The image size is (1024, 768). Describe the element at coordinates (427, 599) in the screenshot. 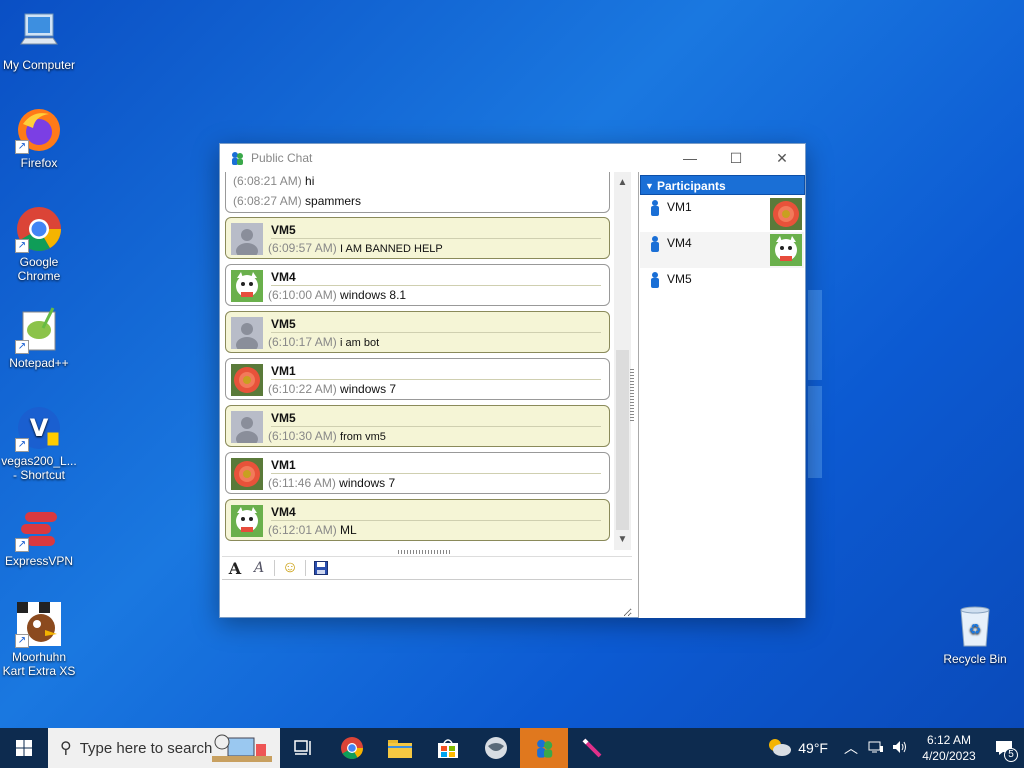

I see `message-input` at that location.